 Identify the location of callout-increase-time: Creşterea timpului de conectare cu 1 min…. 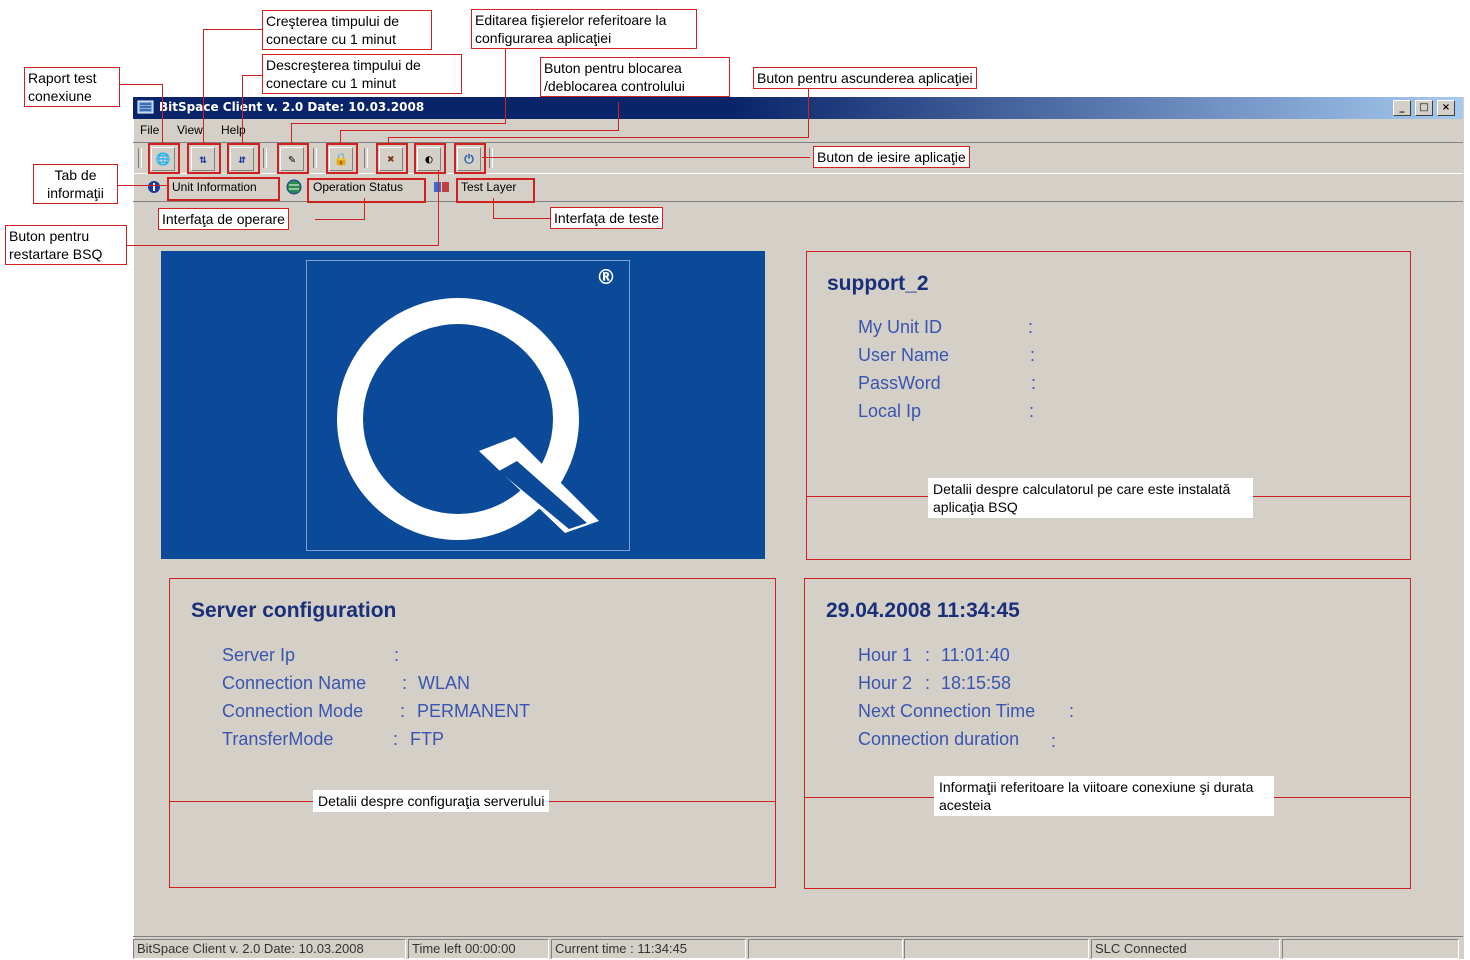
(347, 30).